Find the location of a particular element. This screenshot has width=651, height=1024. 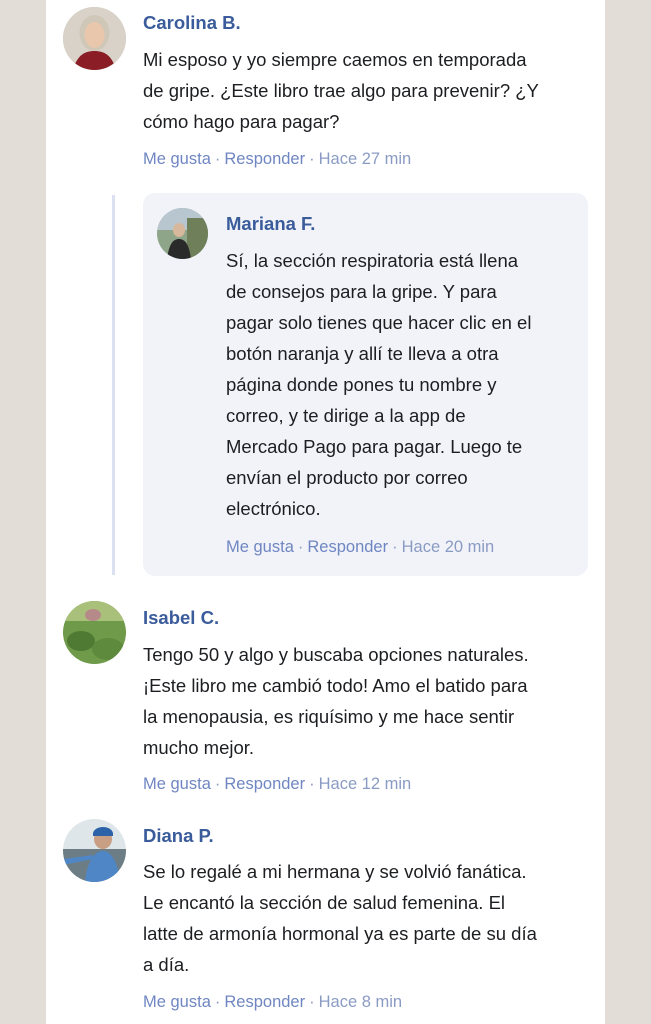

comment-meta: Me gusta · Responder · Hace 12 min is located at coordinates (277, 784).